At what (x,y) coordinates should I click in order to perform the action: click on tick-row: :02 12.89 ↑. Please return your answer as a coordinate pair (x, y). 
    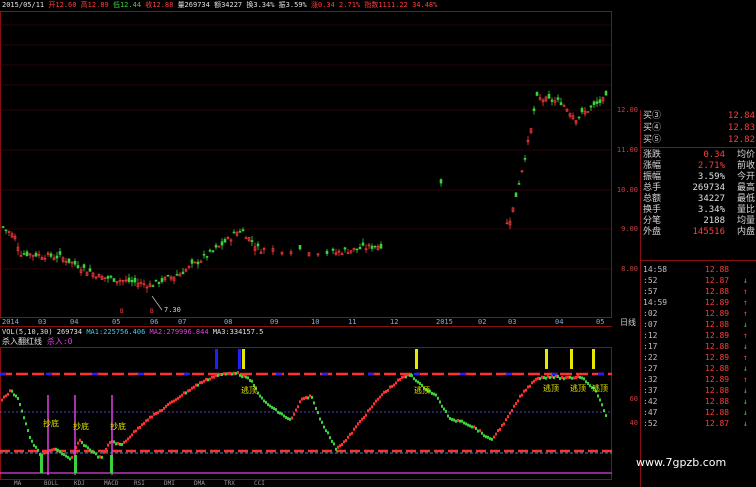
    Looking at the image, I should click on (699, 313).